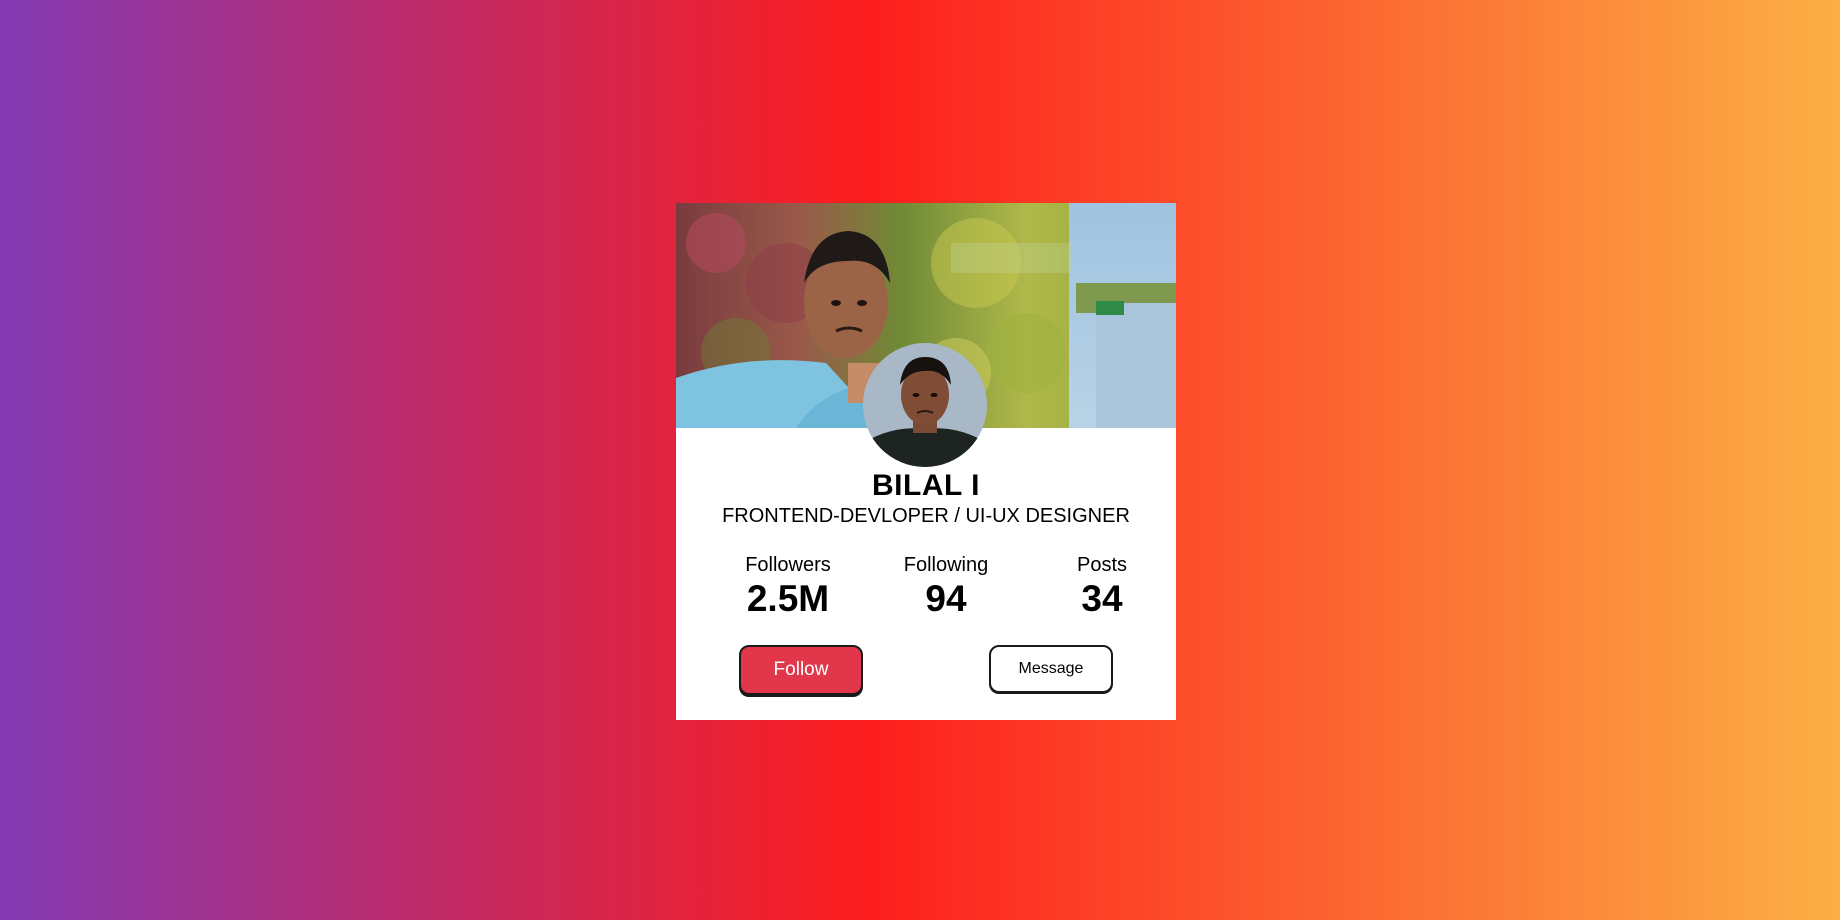 This screenshot has height=920, width=1840. What do you see at coordinates (926, 485) in the screenshot?
I see `profile-name: BILAL I` at bounding box center [926, 485].